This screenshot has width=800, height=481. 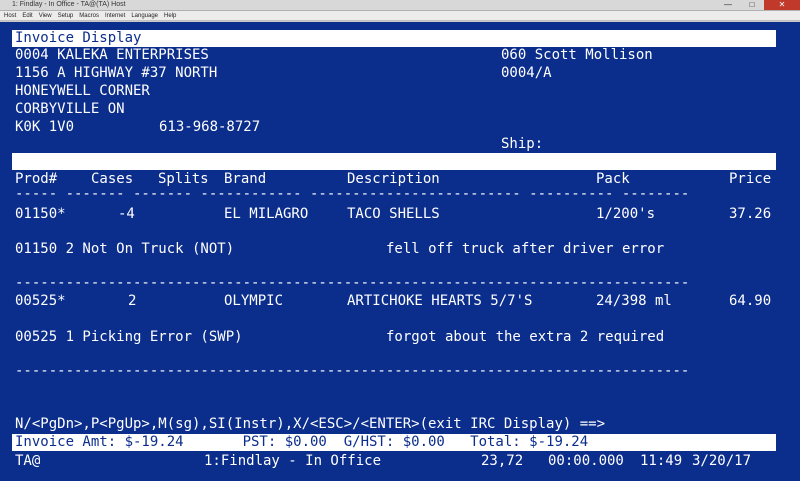 What do you see at coordinates (132, 301) in the screenshot?
I see `line2-cases: 2` at bounding box center [132, 301].